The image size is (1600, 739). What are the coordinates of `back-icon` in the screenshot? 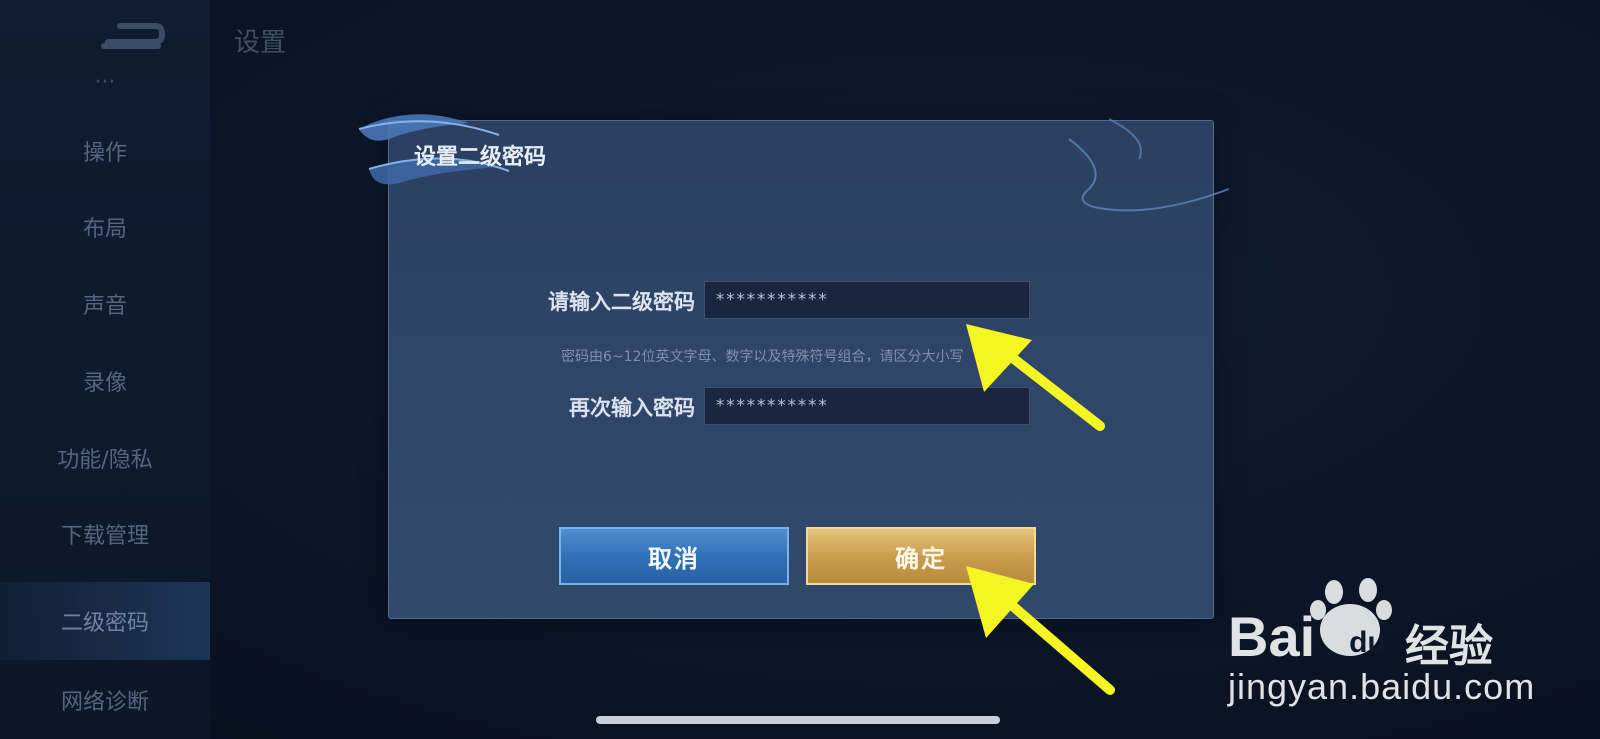 It's located at (133, 37).